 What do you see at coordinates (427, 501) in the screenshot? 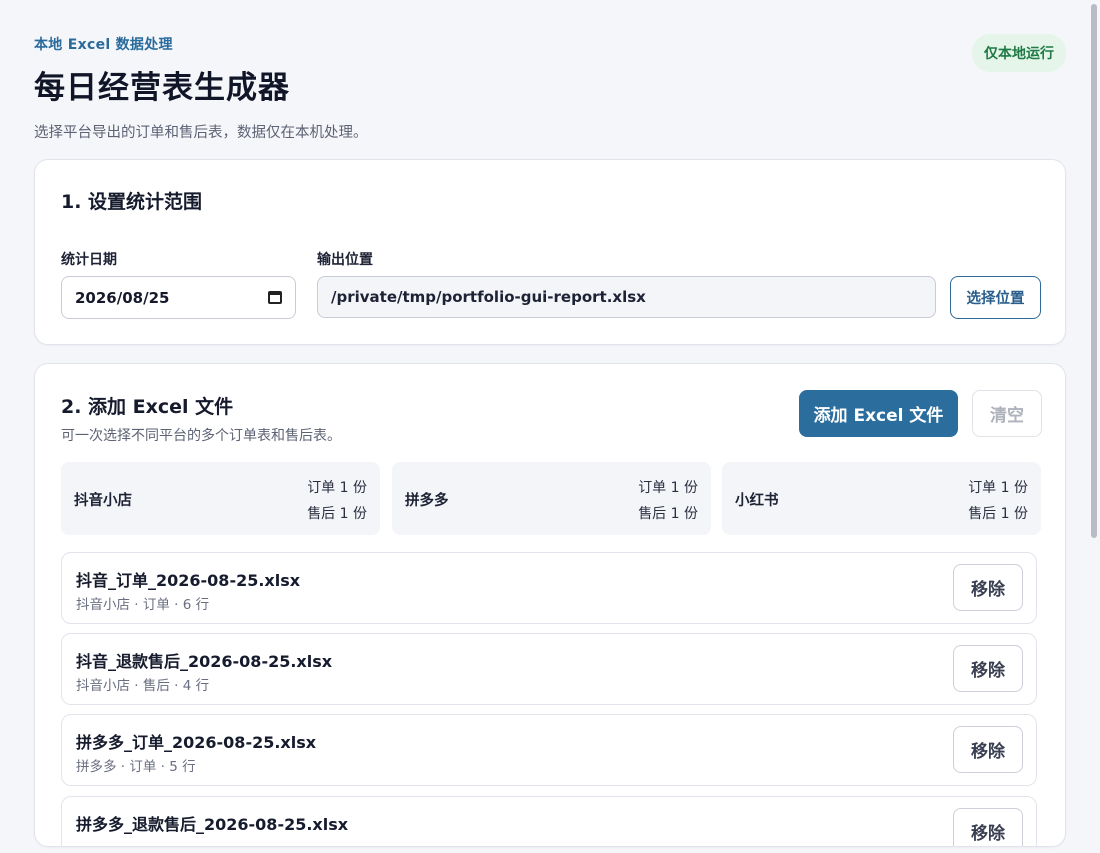
I see `platform-name: 拼多多` at bounding box center [427, 501].